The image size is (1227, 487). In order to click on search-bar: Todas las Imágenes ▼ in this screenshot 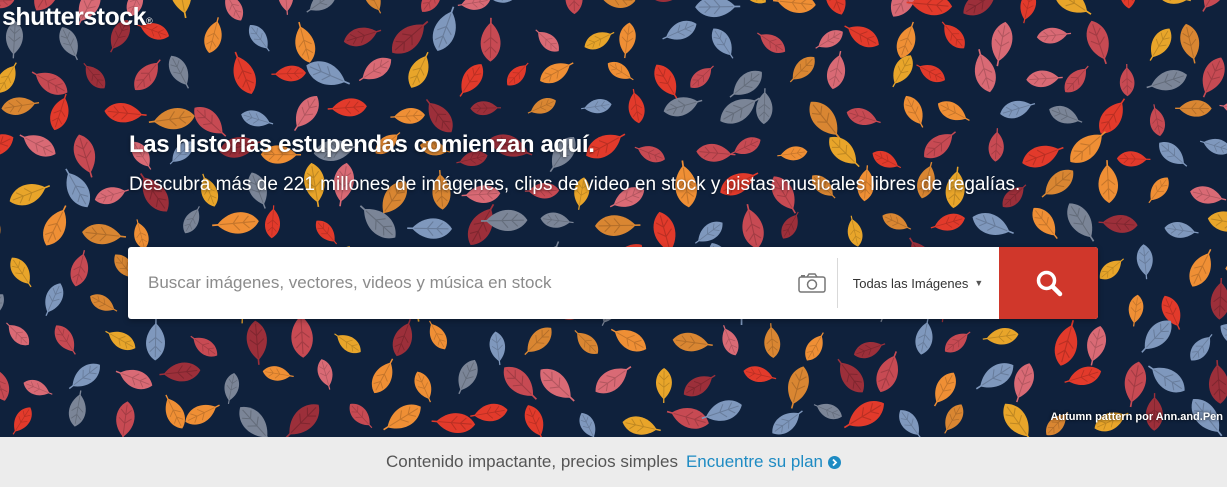, I will do `click(613, 283)`.